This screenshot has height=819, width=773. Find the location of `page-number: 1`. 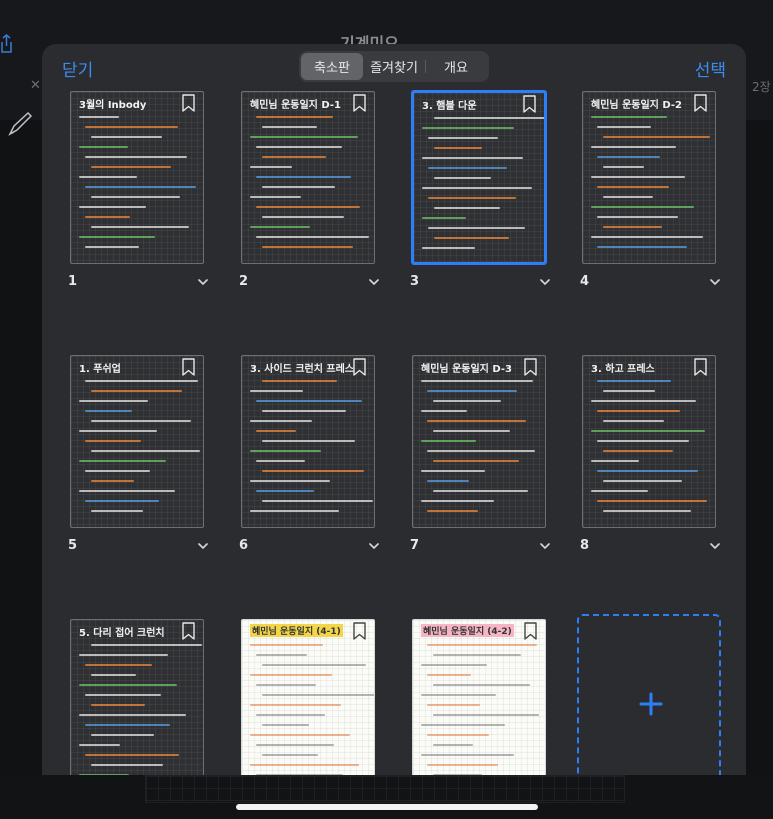

page-number: 1 is located at coordinates (73, 281).